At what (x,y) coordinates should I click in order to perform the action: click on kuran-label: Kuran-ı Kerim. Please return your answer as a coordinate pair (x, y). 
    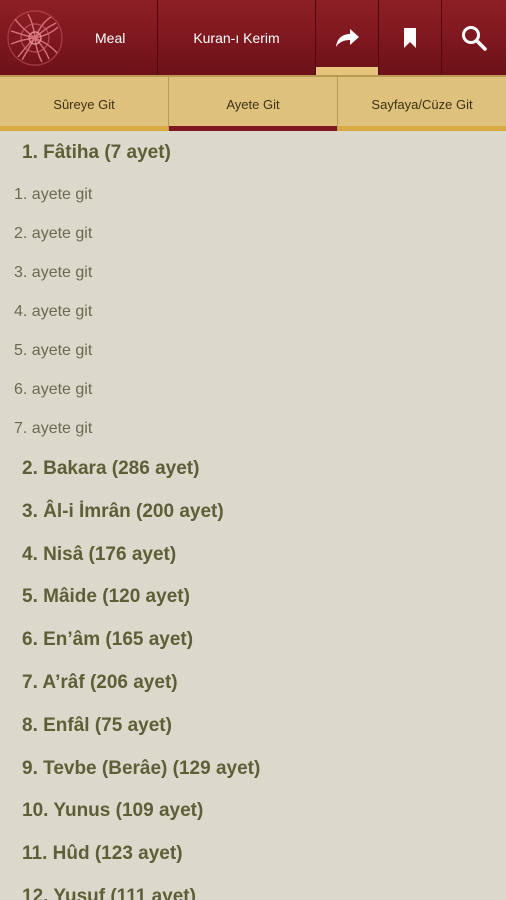
    Looking at the image, I should click on (236, 37).